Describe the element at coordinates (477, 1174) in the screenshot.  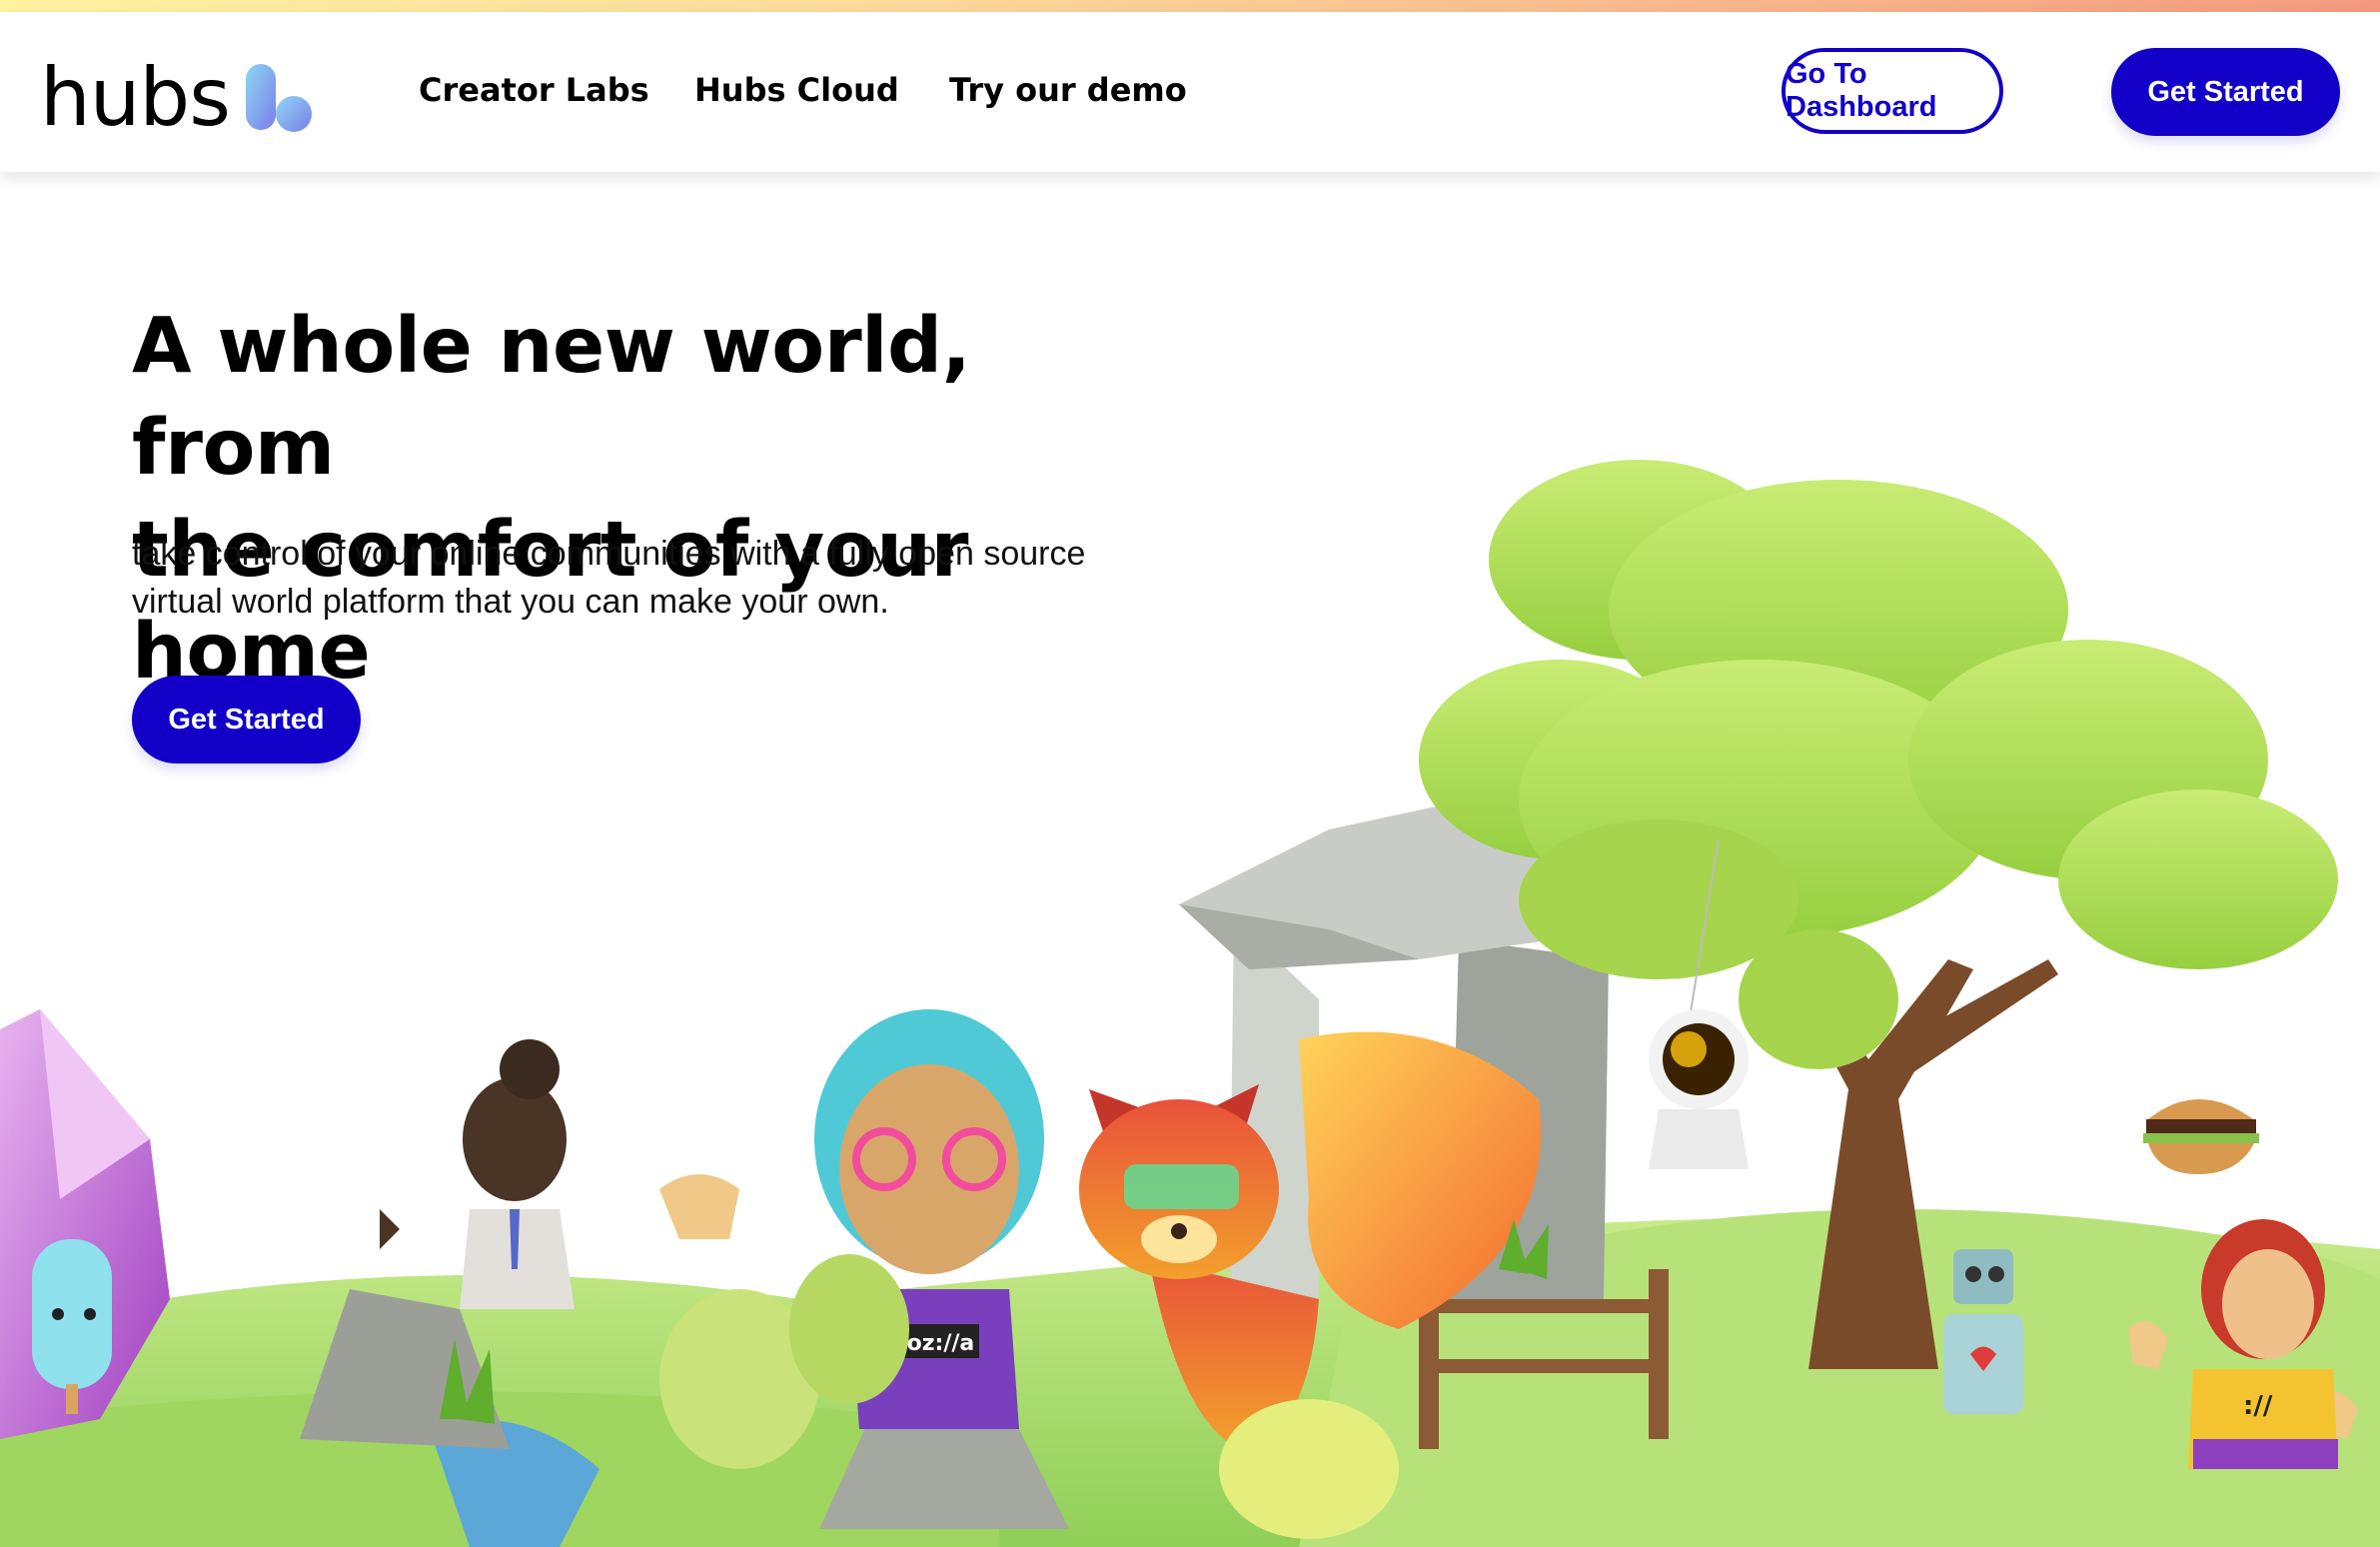
I see `avatar-suit-icon` at that location.